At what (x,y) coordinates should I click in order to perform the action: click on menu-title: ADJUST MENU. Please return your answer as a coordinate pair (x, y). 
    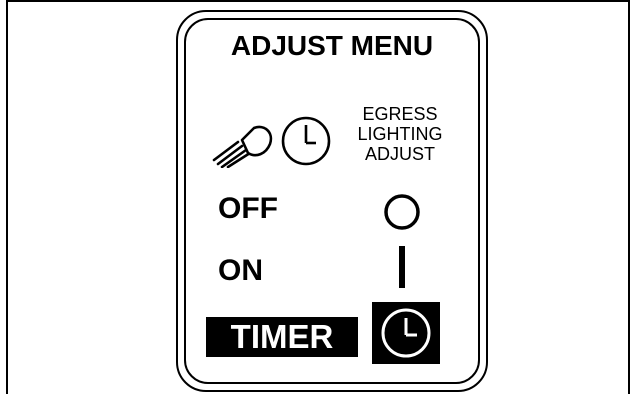
    Looking at the image, I should click on (332, 45).